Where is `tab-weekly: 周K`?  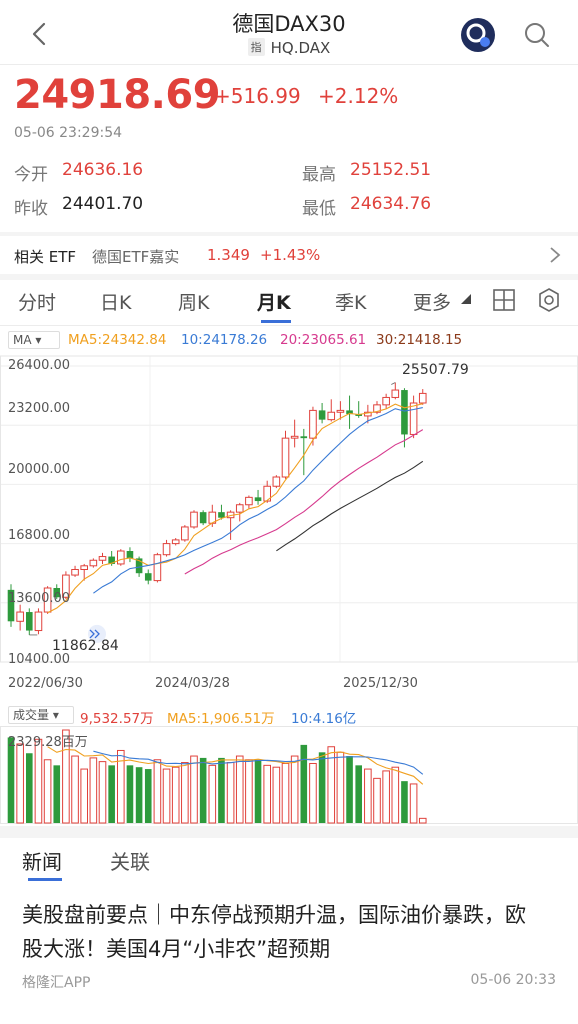 tab-weekly: 周K is located at coordinates (193, 301).